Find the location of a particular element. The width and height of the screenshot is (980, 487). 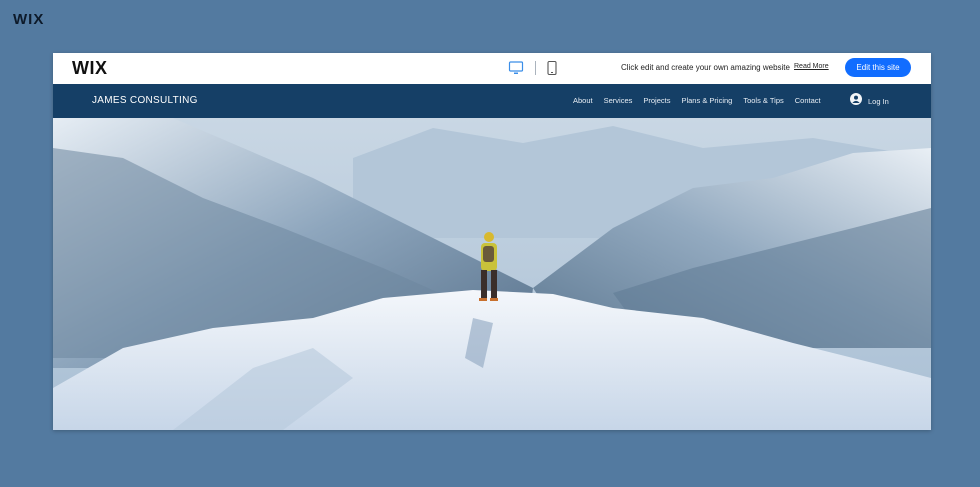

menu-item-services: Services is located at coordinates (618, 100).